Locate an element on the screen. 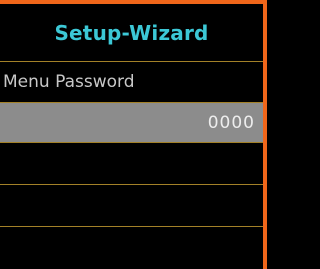 This screenshot has width=320, height=269. menu-password-field: 0000 is located at coordinates (131, 122).